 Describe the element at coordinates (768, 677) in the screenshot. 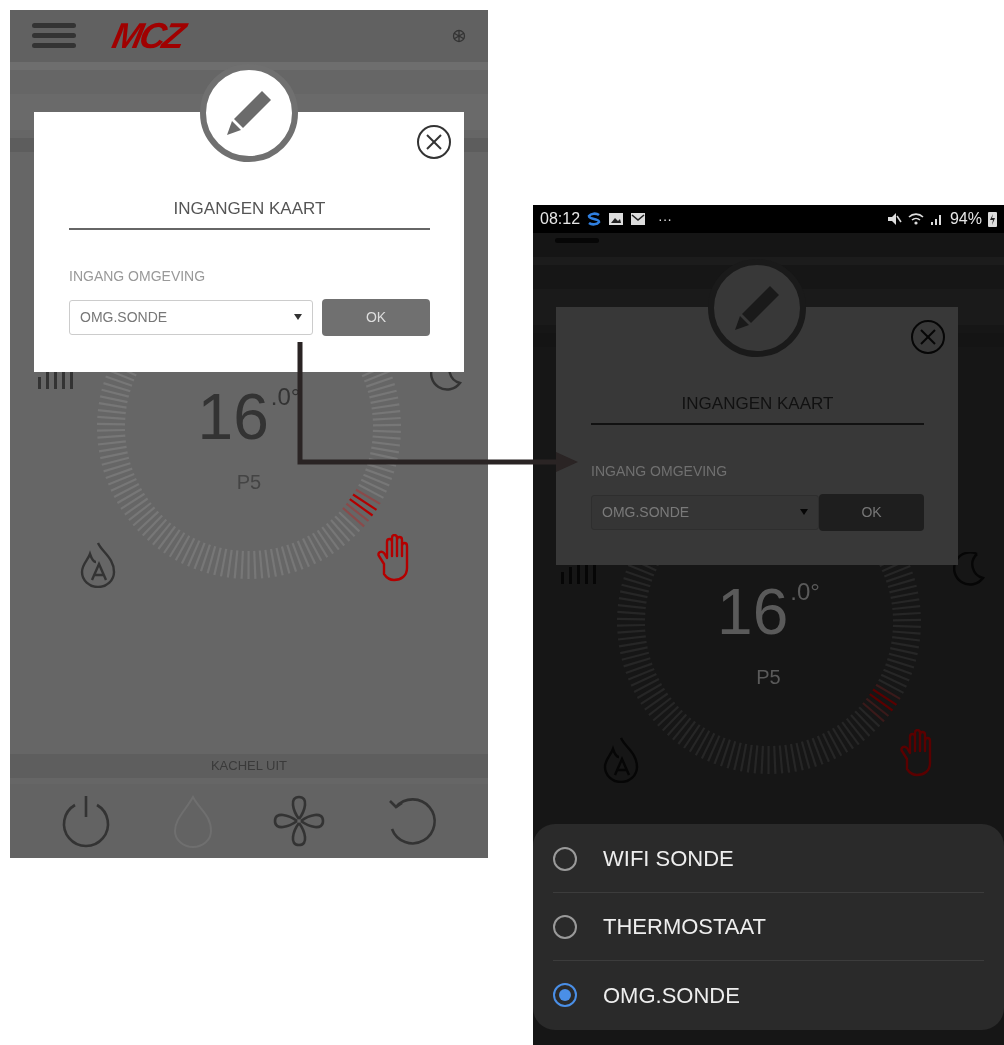

I see `power-level: P5` at that location.